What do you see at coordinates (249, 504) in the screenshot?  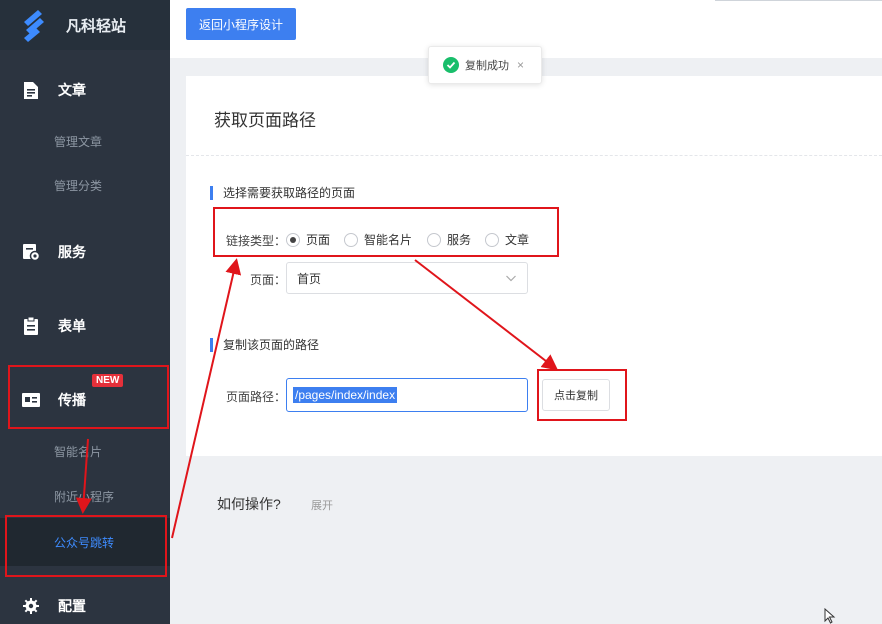 I see `howto-title: 如何操作?` at bounding box center [249, 504].